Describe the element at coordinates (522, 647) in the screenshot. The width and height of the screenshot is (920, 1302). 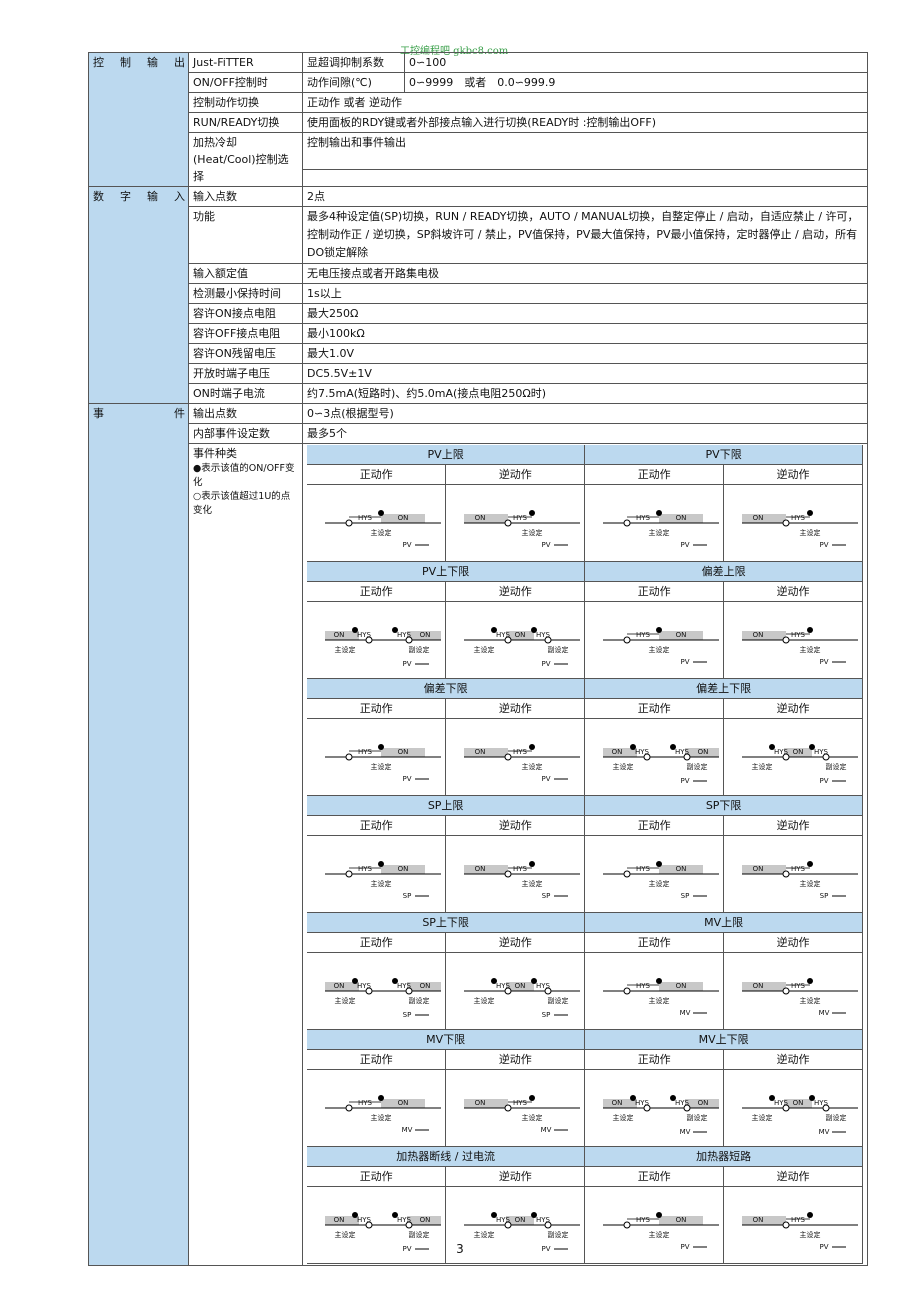
I see `event-diagram: HYS HYS ON 主设定 副设定 PV` at that location.